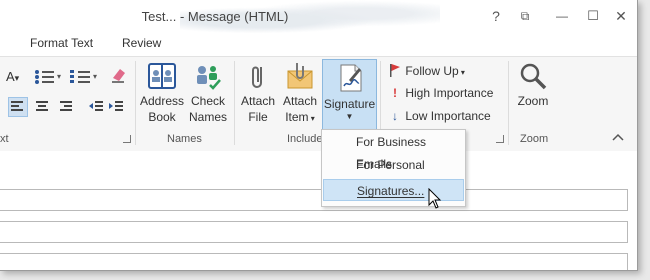 This screenshot has height=280, width=650. What do you see at coordinates (496, 16) in the screenshot?
I see `help-button: ?` at bounding box center [496, 16].